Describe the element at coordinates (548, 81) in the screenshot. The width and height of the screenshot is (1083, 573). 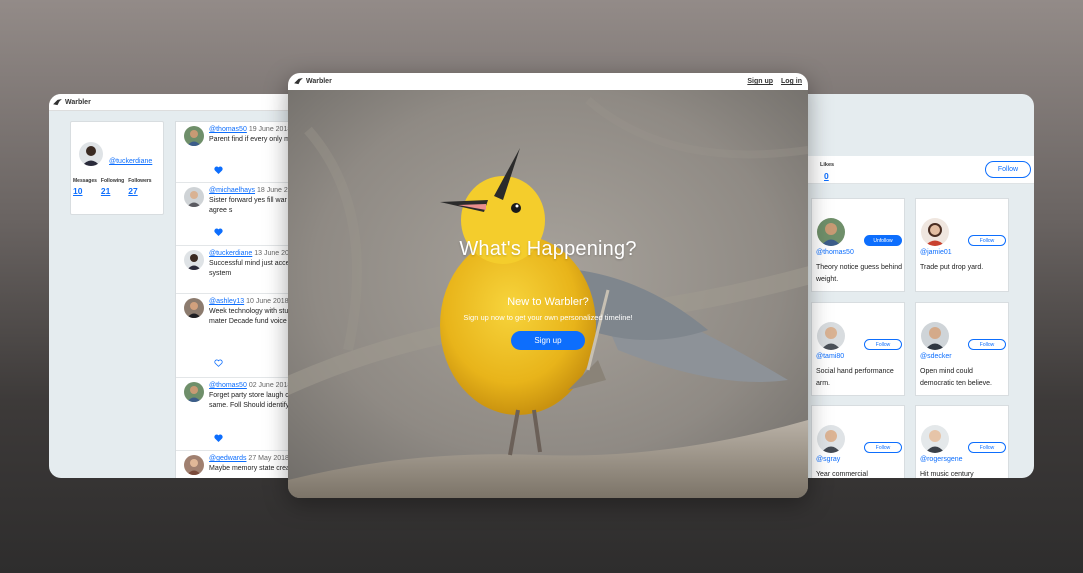
I see `navbar: Warbler Sign up Log in` at that location.